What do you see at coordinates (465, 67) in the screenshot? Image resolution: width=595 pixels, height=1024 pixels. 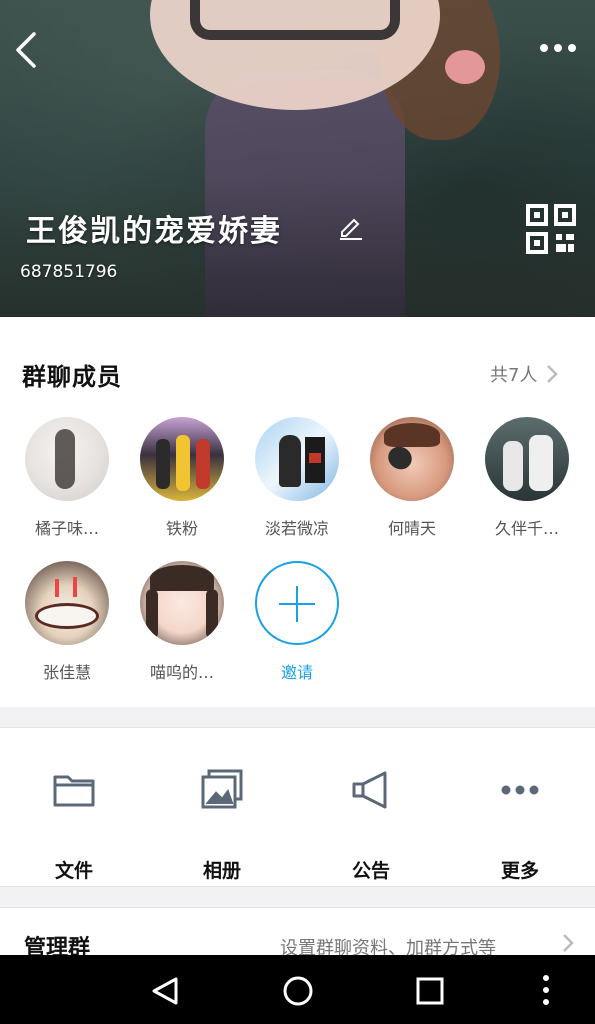 I see `banner-figure-cheek` at bounding box center [465, 67].